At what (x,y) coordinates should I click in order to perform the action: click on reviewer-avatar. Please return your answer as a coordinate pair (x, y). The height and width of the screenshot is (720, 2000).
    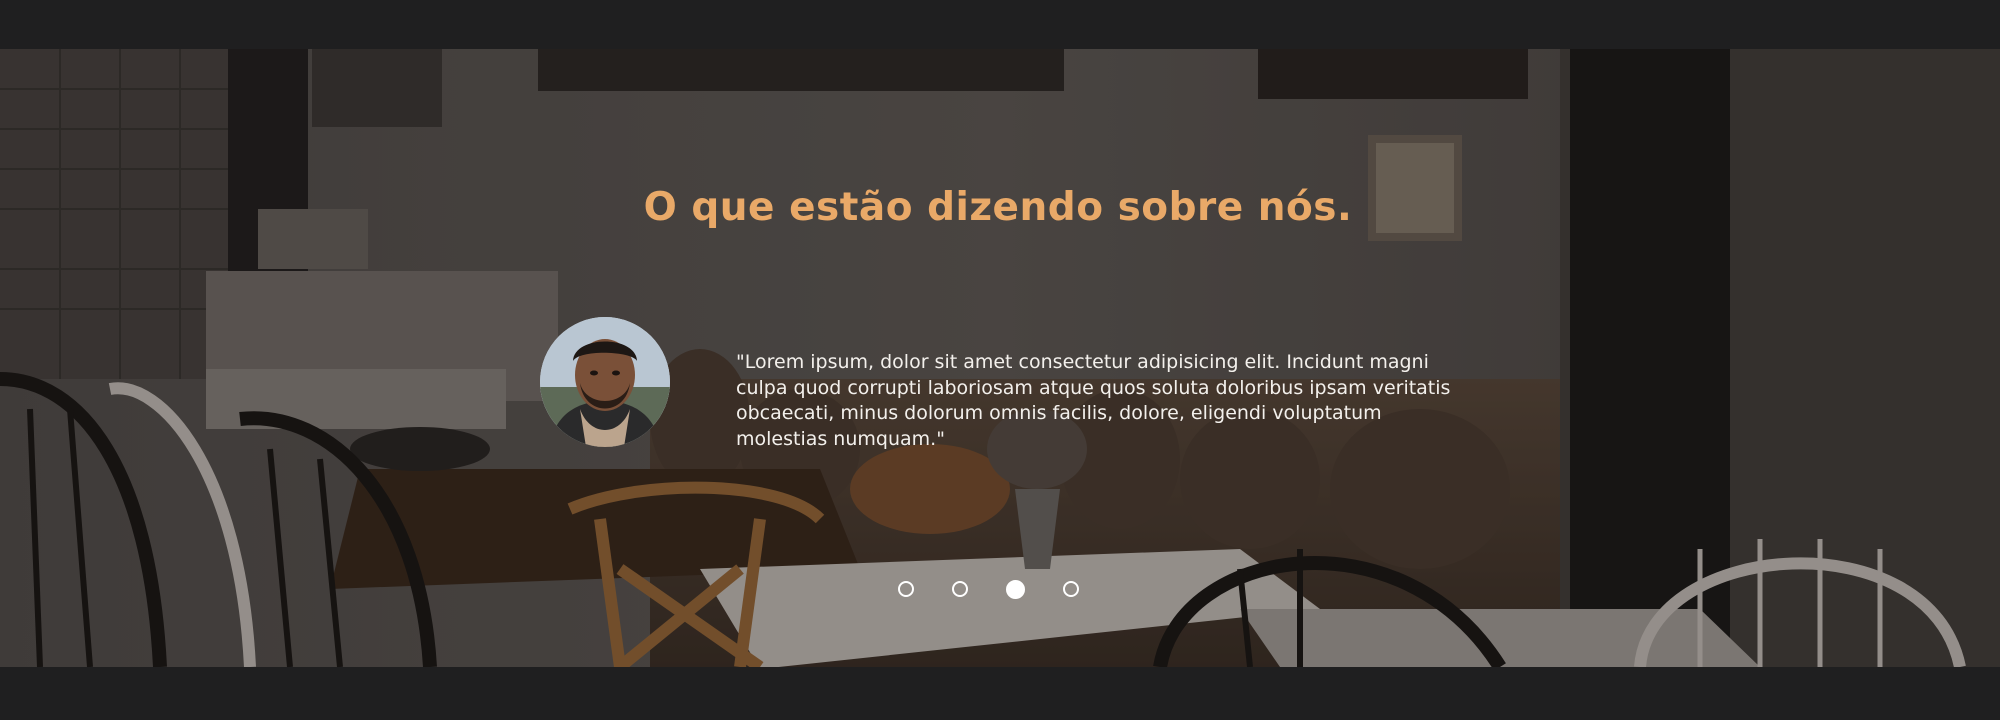
    Looking at the image, I should click on (605, 382).